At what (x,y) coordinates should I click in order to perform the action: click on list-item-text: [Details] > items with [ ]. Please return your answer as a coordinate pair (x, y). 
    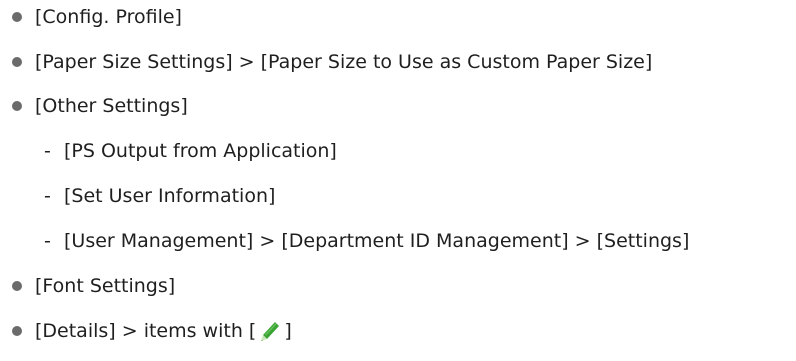
    Looking at the image, I should click on (163, 331).